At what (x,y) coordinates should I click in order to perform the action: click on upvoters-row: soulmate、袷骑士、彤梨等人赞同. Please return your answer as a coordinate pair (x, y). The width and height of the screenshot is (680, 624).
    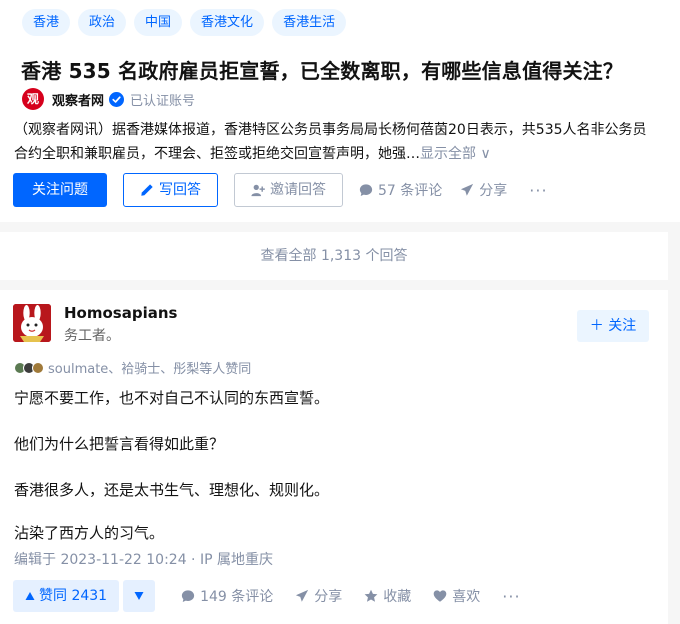
    Looking at the image, I should click on (132, 367).